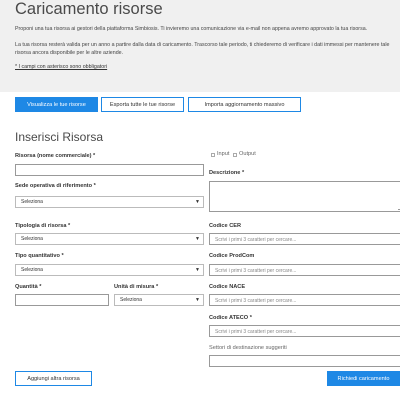 The image size is (400, 400). Describe the element at coordinates (89, 9) in the screenshot. I see `page-title: Caricamento risorse` at that location.